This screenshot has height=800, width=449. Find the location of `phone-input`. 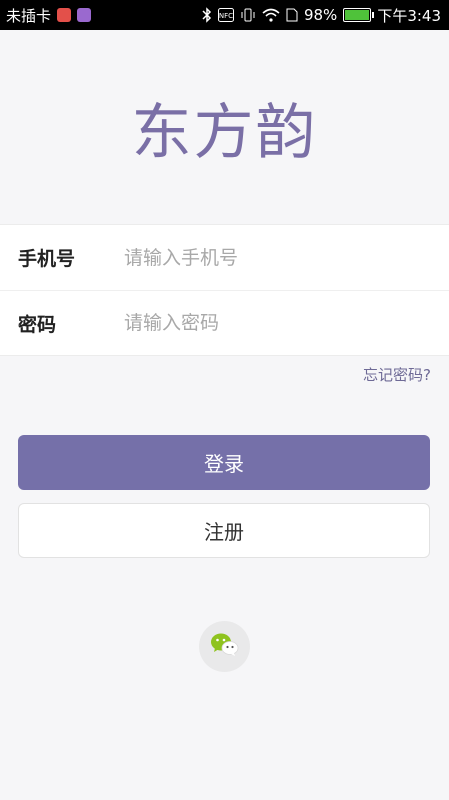

phone-input is located at coordinates (286, 257).